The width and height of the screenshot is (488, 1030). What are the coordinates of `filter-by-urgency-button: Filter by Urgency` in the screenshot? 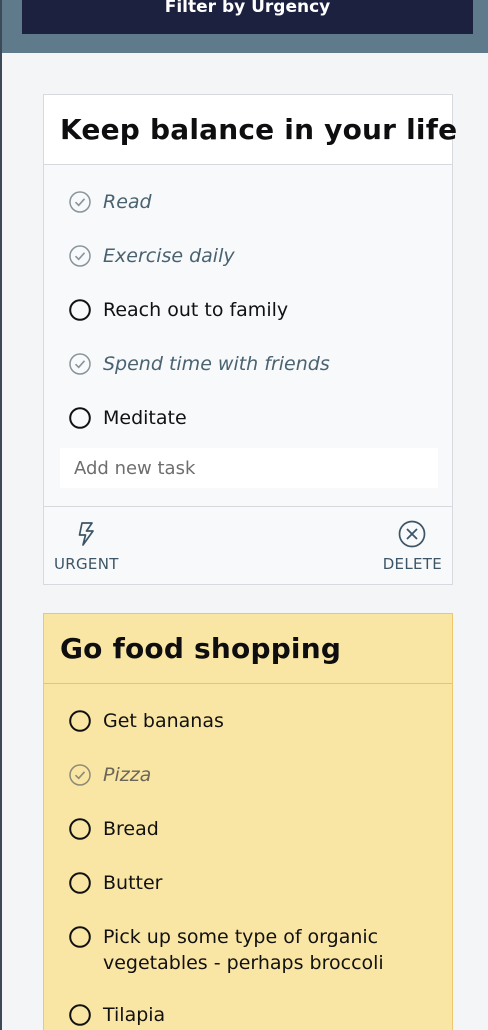 It's located at (247, 17).